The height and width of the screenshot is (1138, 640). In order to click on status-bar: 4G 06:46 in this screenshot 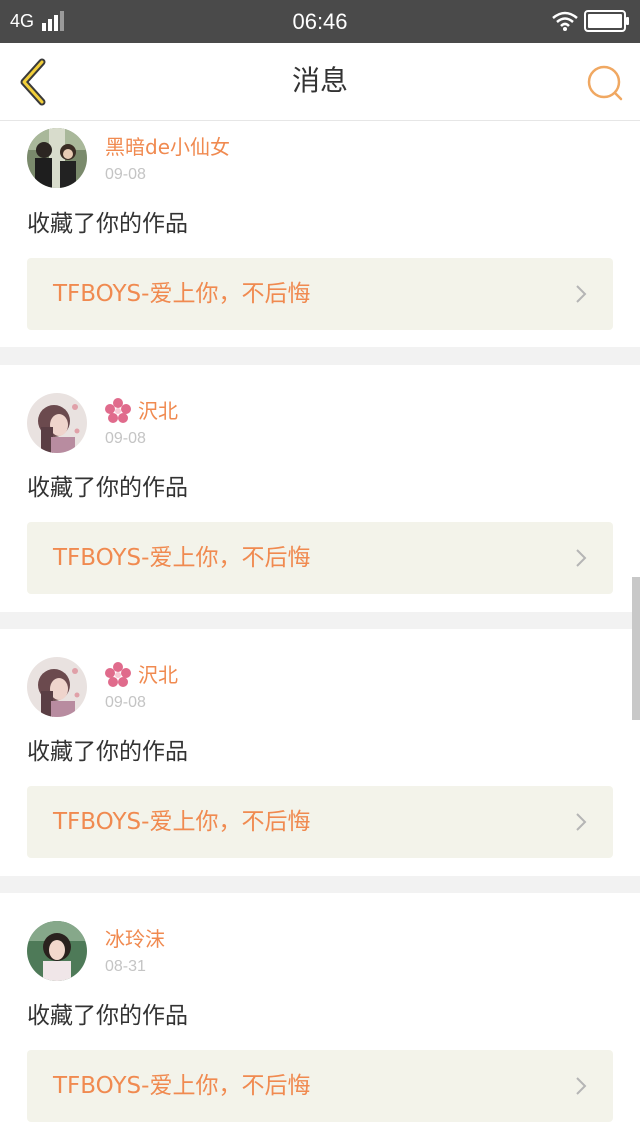, I will do `click(320, 21)`.